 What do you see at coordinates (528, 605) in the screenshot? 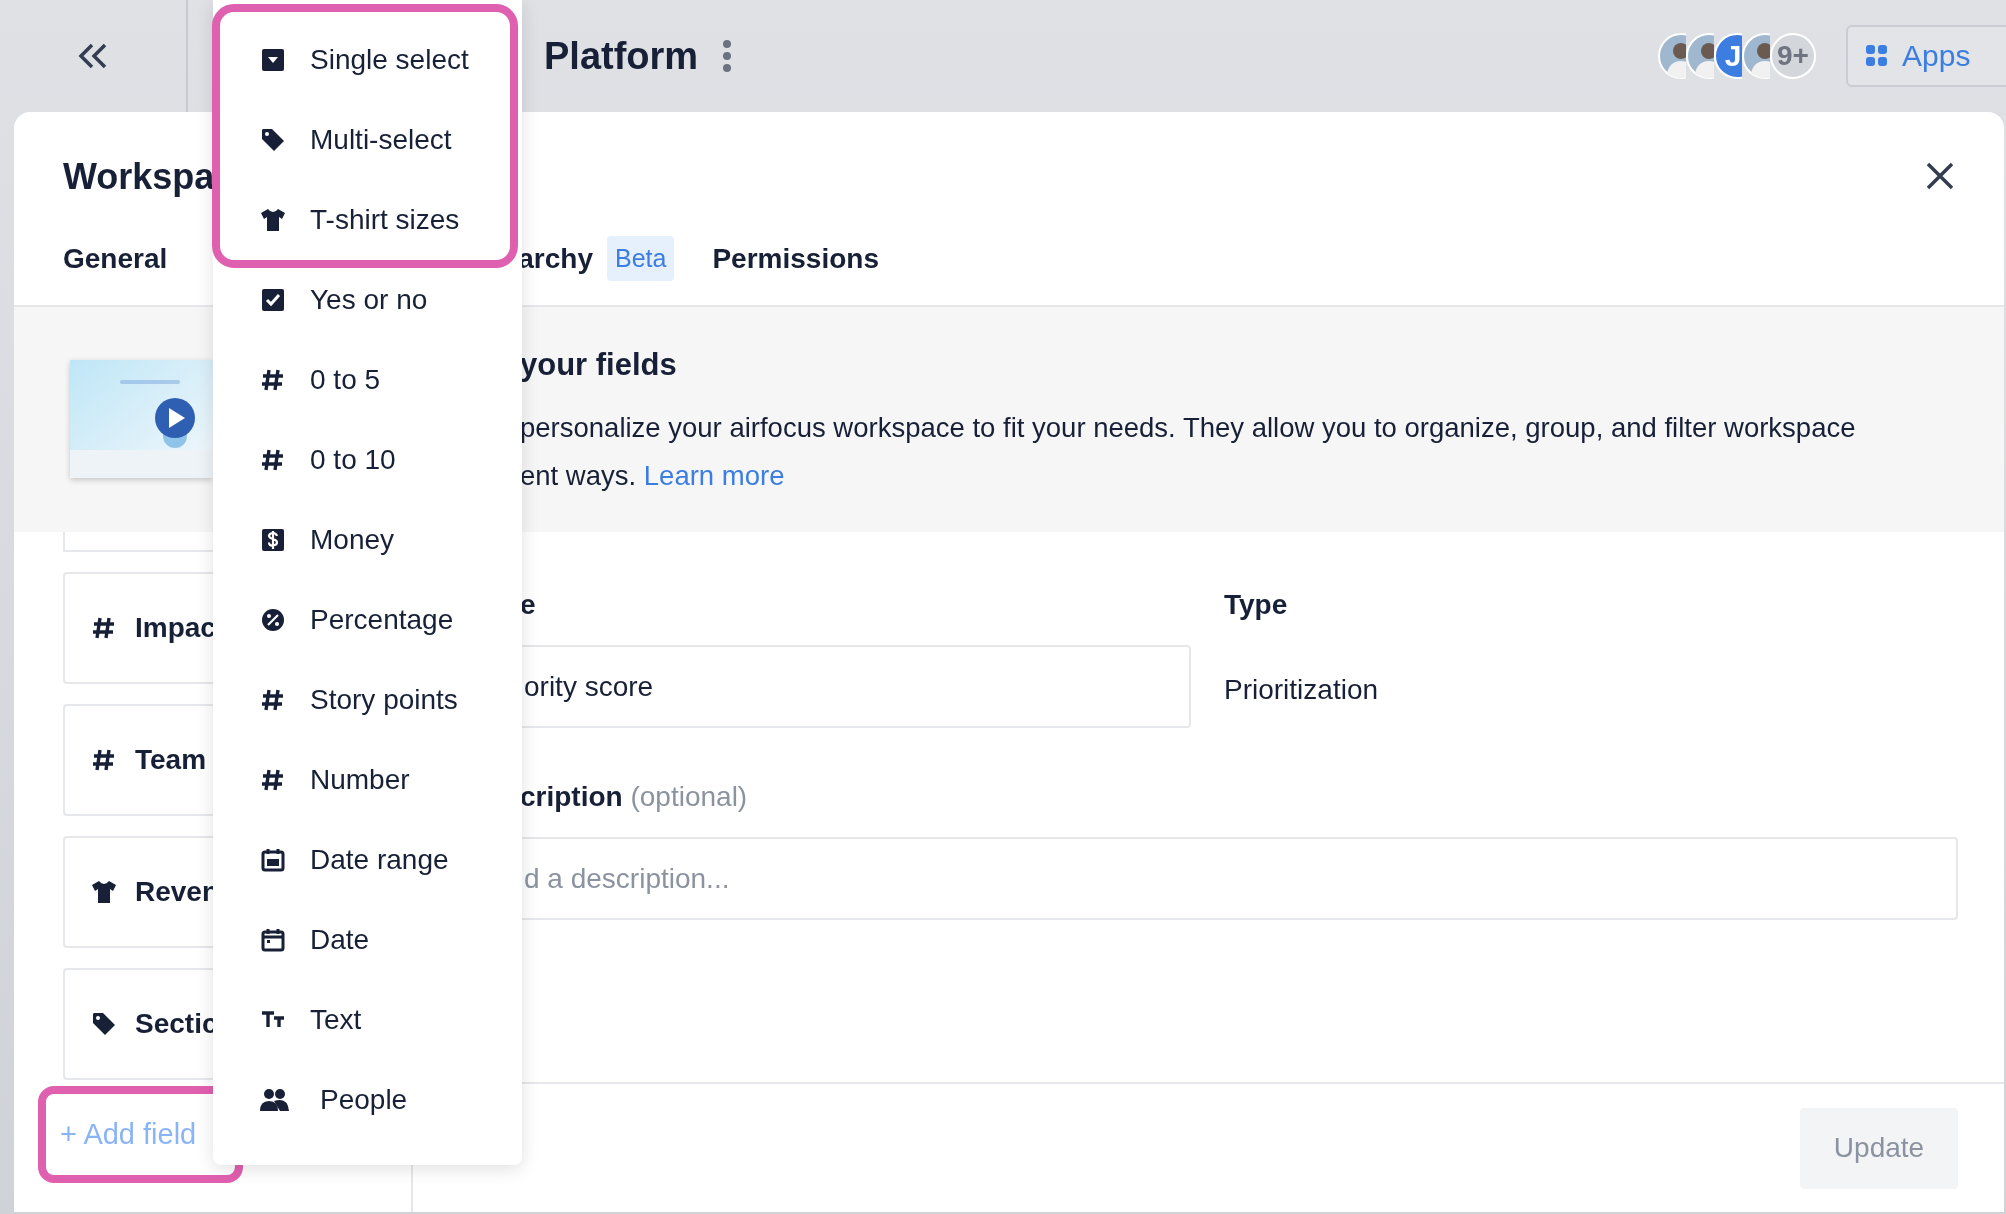
I see `field-label: e` at bounding box center [528, 605].